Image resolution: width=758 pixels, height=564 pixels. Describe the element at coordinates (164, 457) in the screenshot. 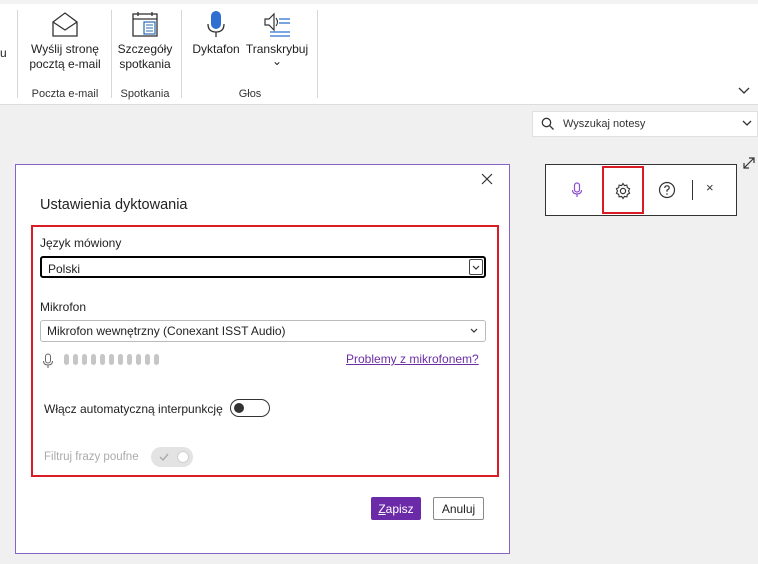

I see `checkmark-icon` at that location.